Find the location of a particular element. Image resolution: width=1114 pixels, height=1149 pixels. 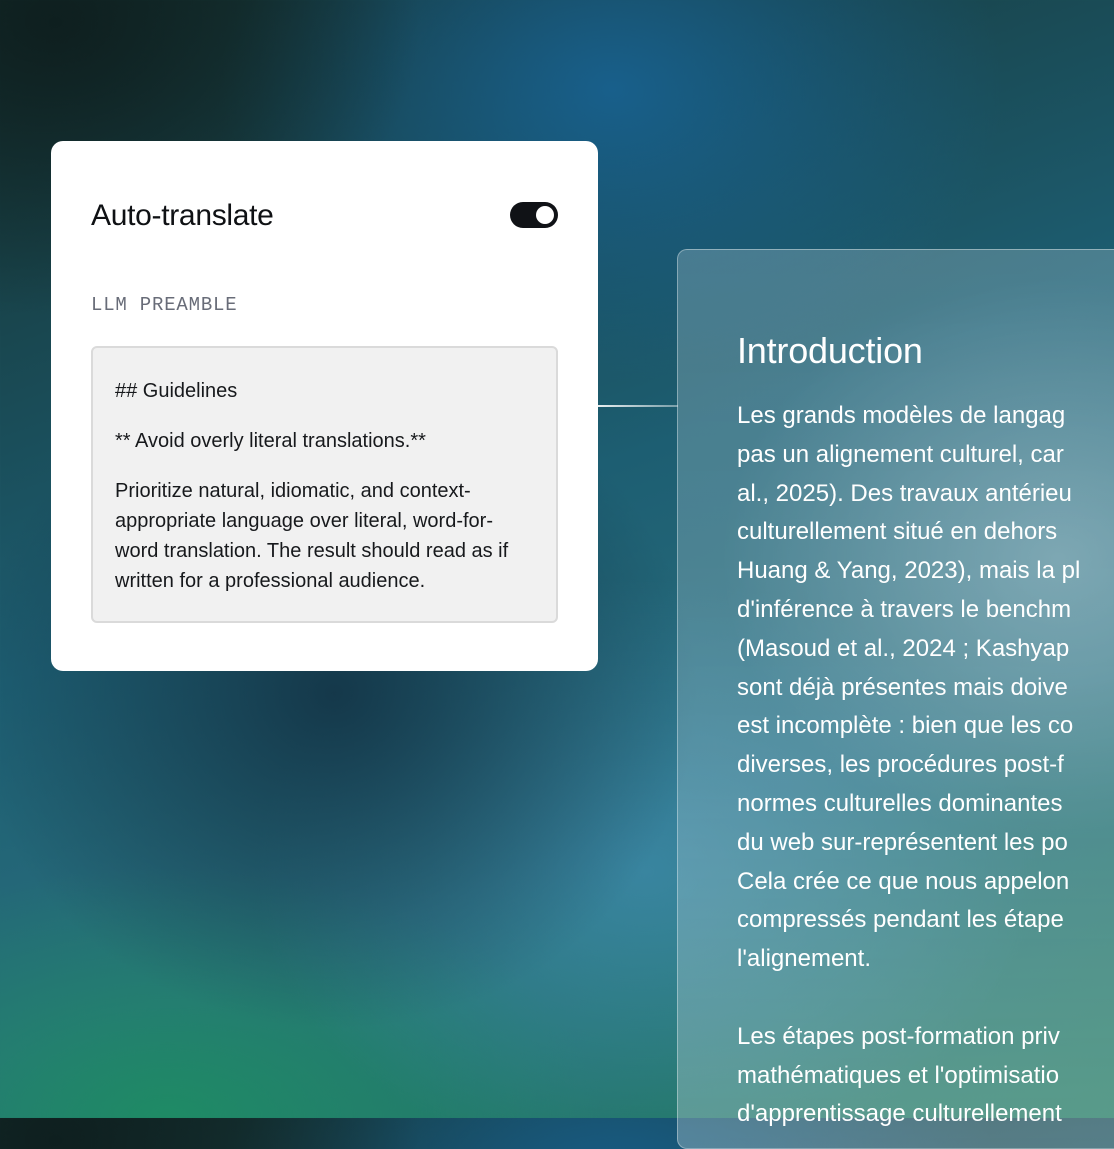

preamble-heading: ## Guidelines is located at coordinates (176, 391).